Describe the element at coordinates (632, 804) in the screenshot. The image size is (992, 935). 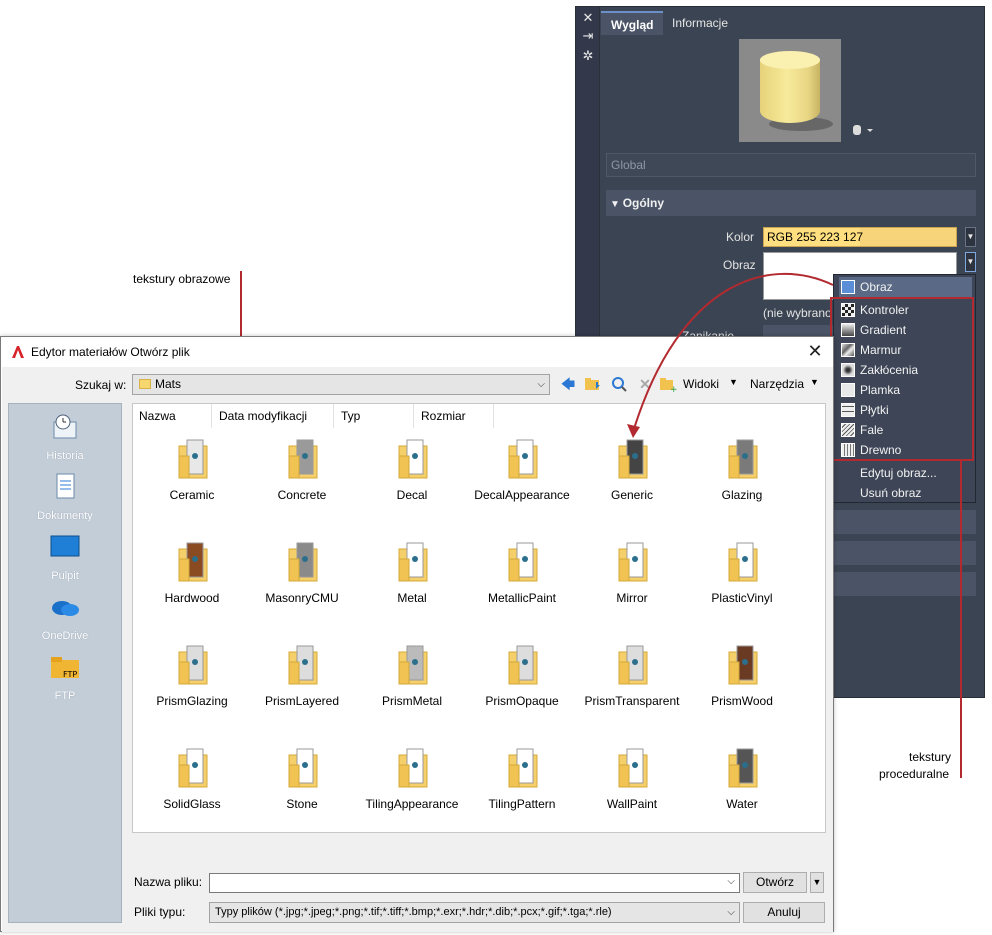
I see `folder-label: WallPaint` at that location.